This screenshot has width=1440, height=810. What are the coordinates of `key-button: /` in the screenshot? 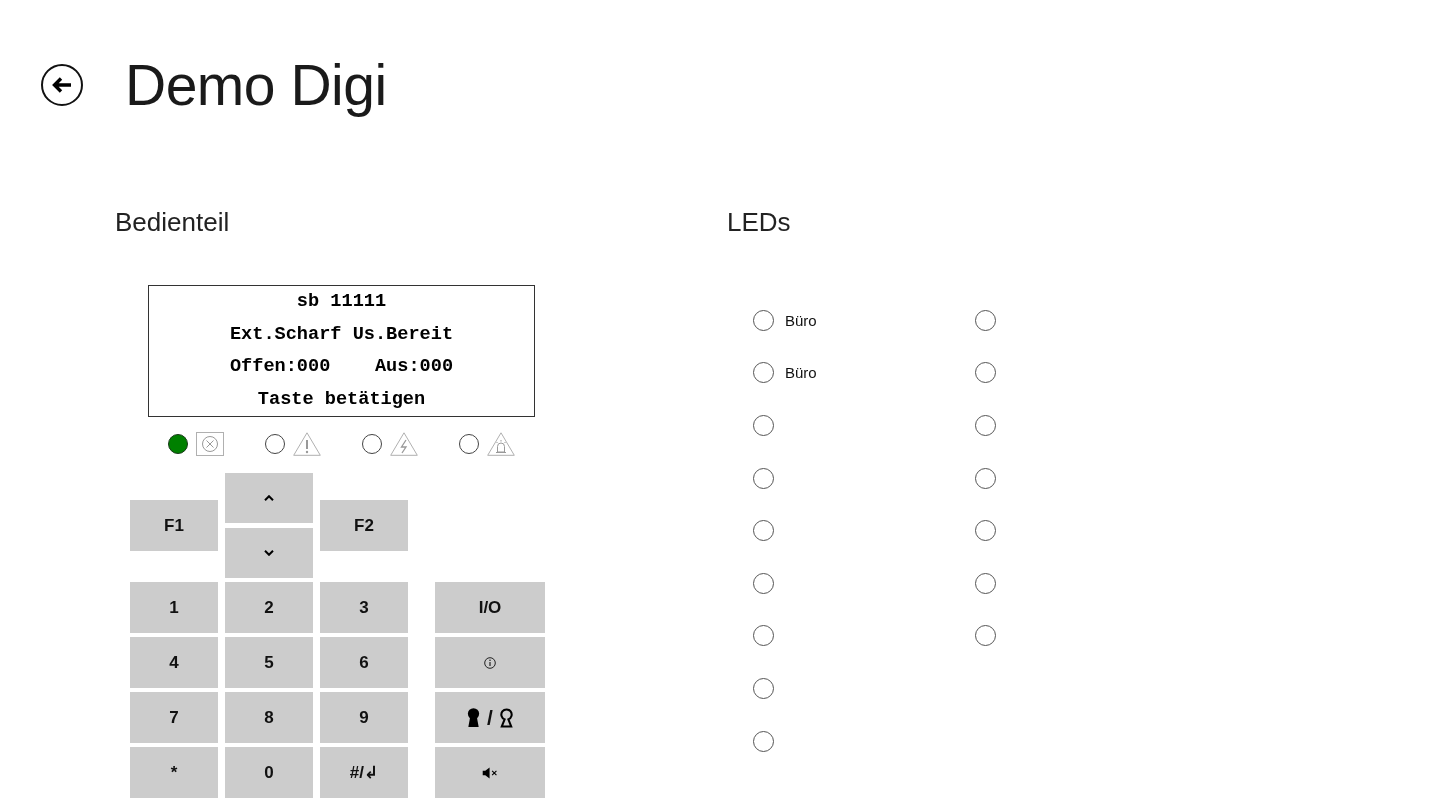 It's located at (490, 717).